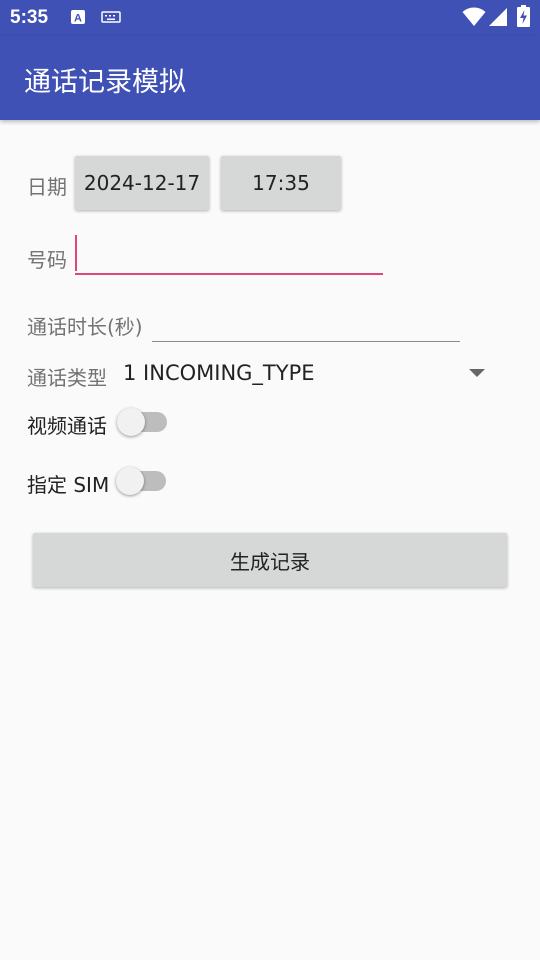 This screenshot has width=540, height=960. Describe the element at coordinates (130, 481) in the screenshot. I see `sim-switch-thumb` at that location.